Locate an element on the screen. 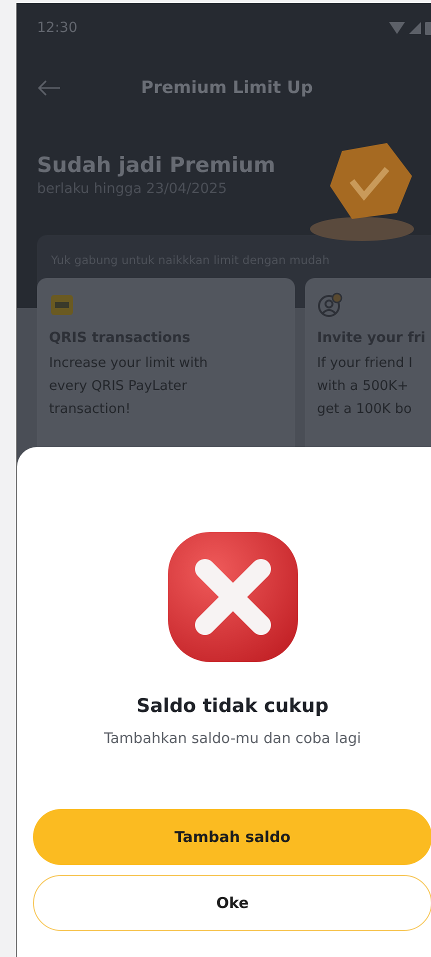 The image size is (431, 957). dialog-title: Saldo tidak cukup is located at coordinates (232, 706).